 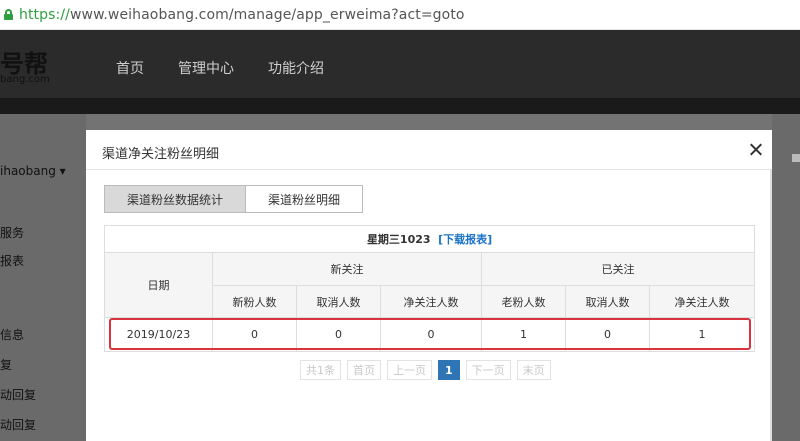 What do you see at coordinates (533, 370) in the screenshot?
I see `pager-last-button: 末页` at bounding box center [533, 370].